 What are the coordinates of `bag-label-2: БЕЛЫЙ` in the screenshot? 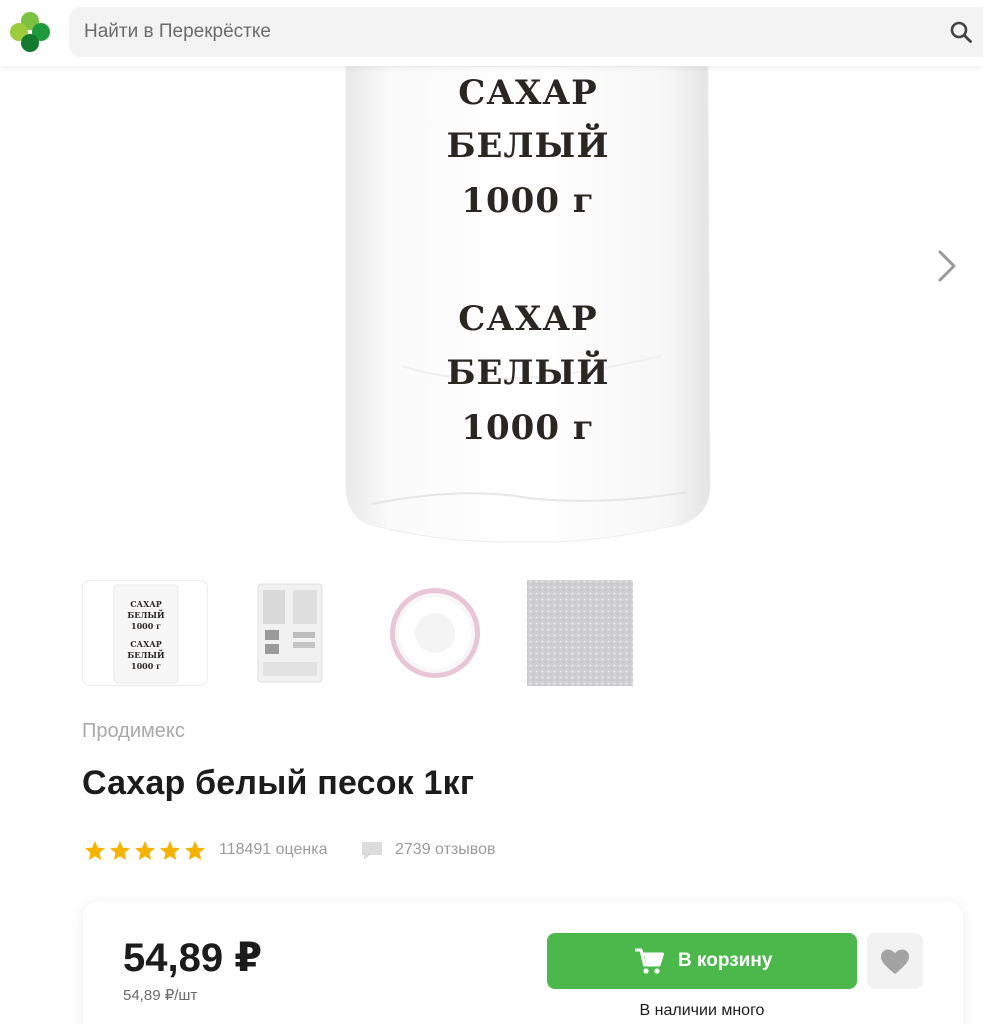 It's located at (528, 146).